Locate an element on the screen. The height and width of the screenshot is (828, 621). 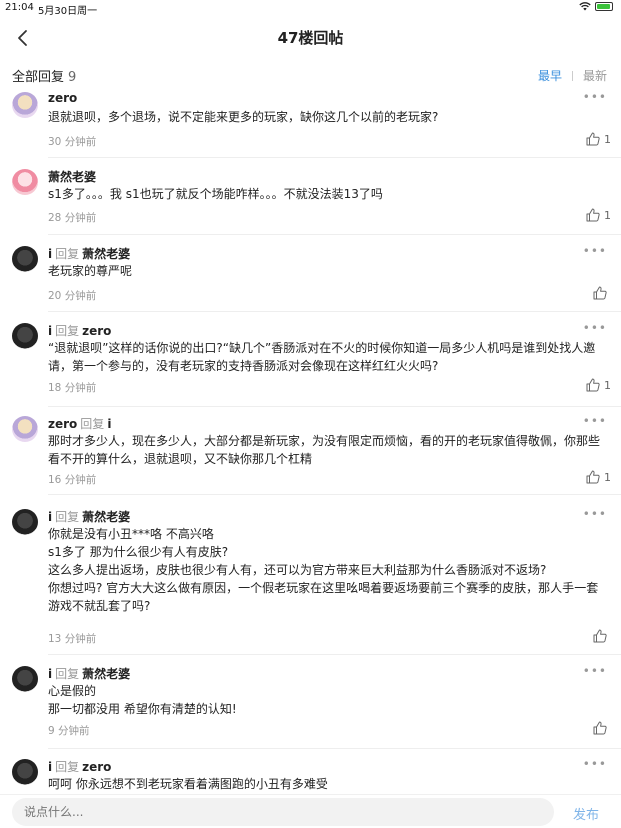
page-title: 47楼回帖 is located at coordinates (310, 38).